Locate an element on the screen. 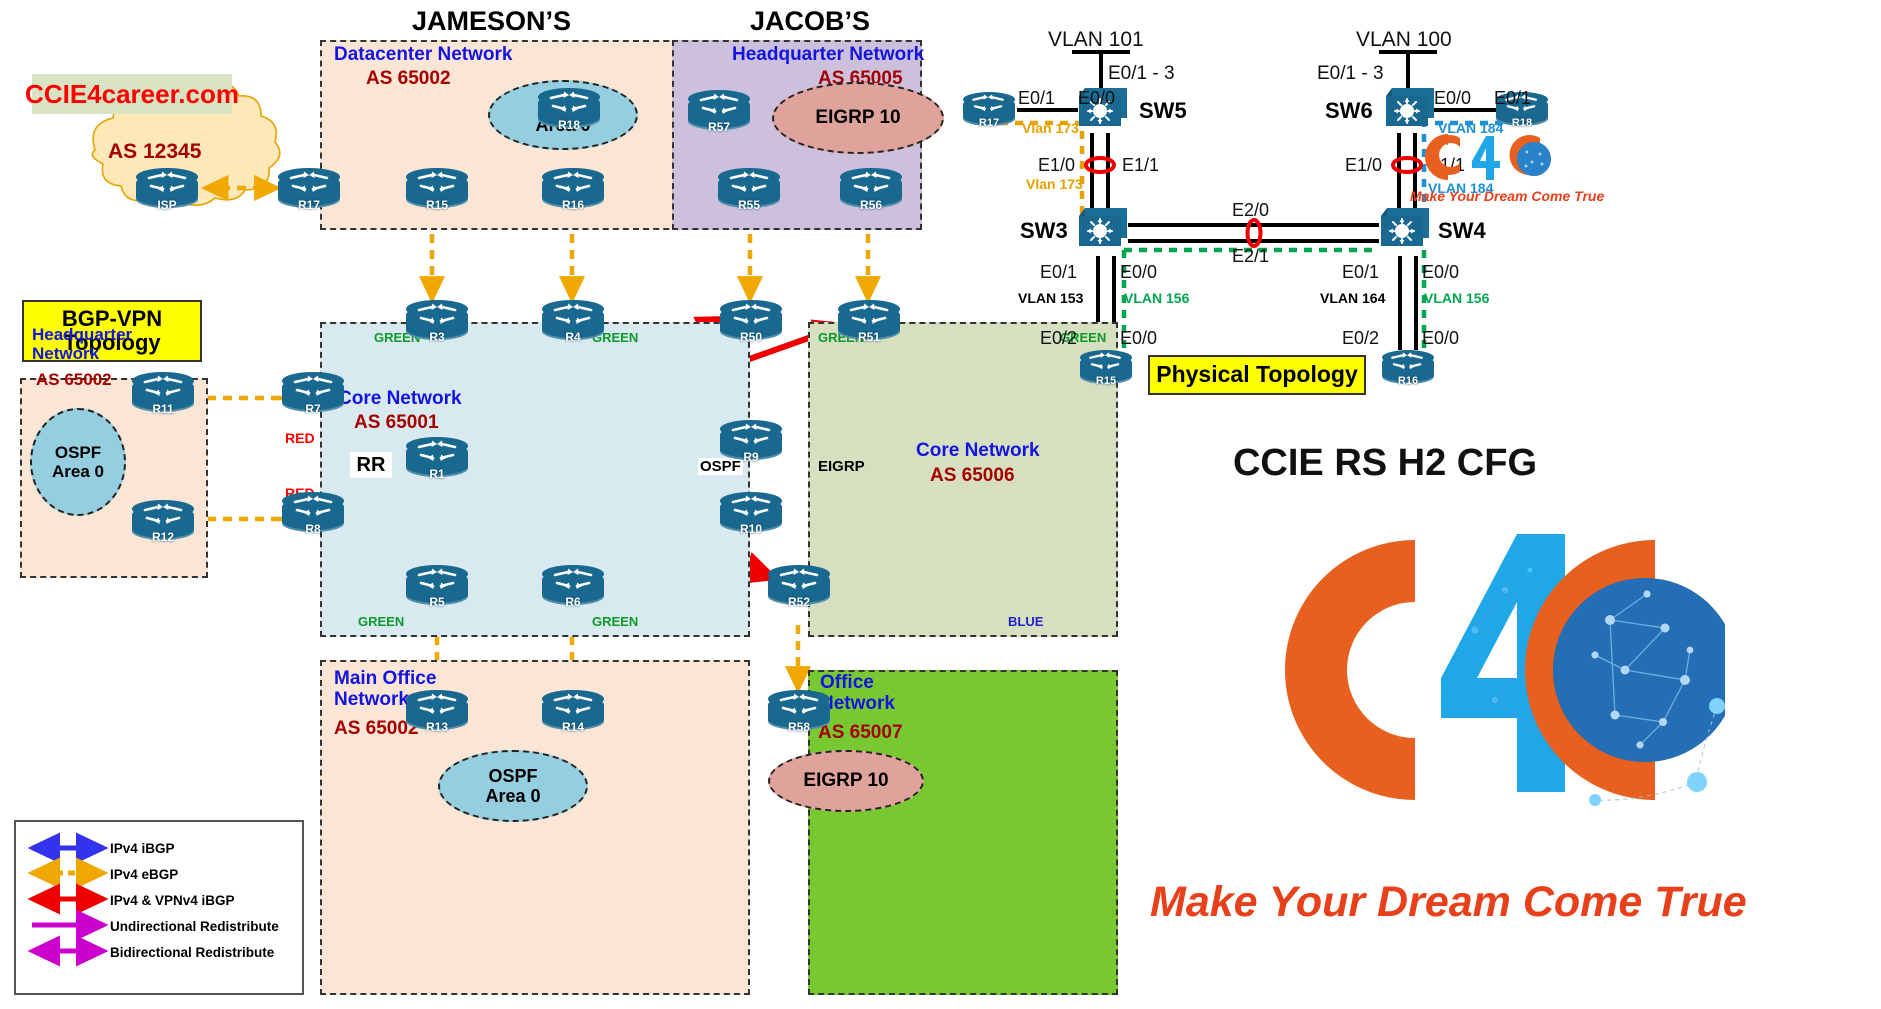 This screenshot has height=1009, width=1881. router-r9: R9 is located at coordinates (751, 442).